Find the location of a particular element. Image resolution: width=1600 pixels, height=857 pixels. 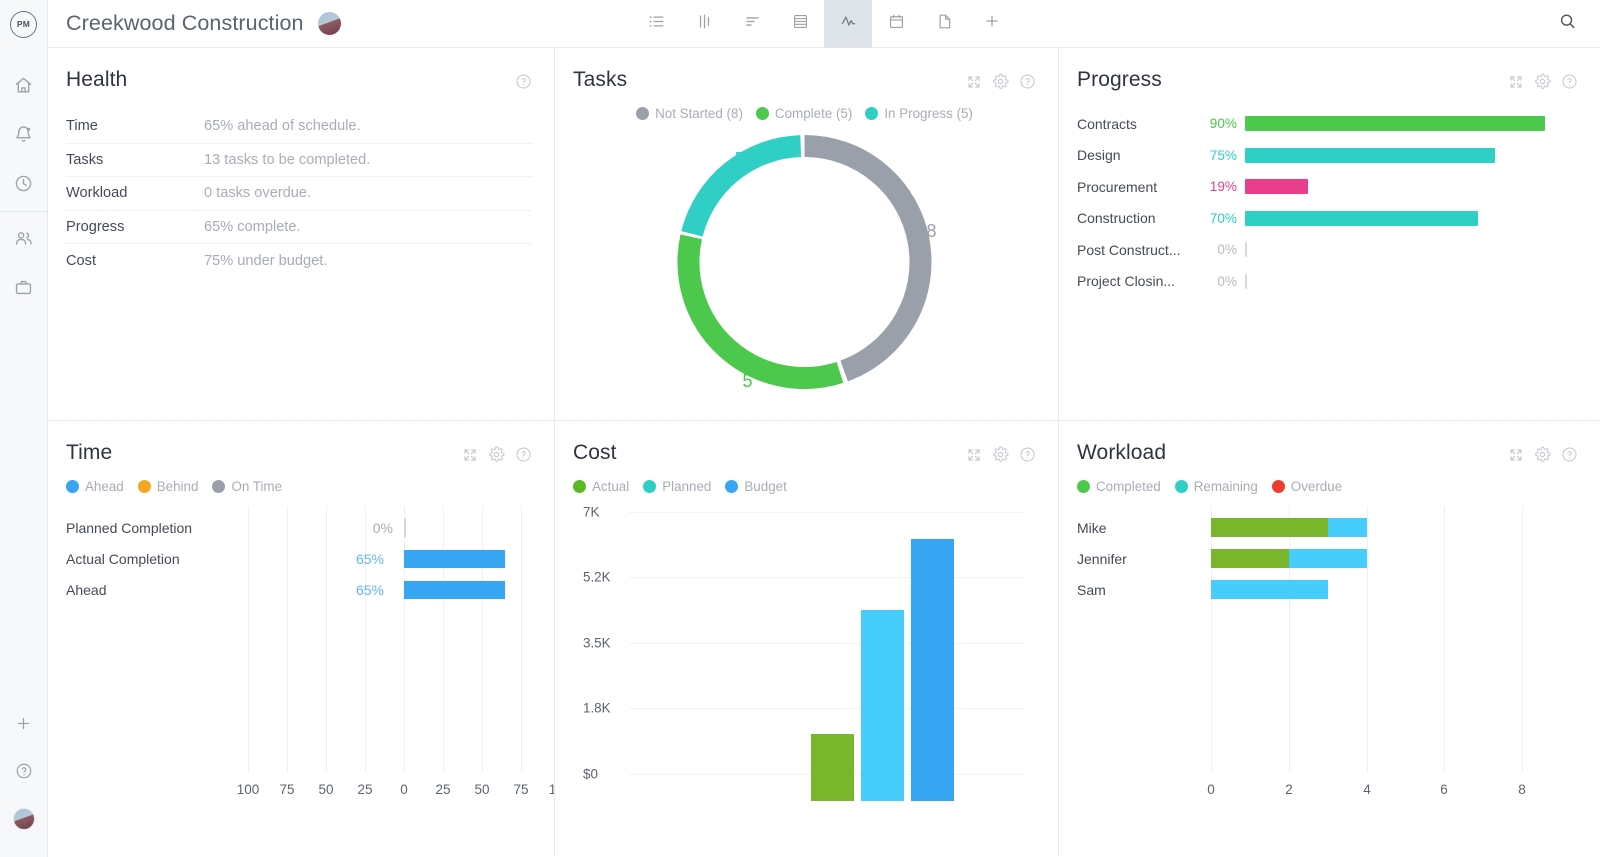

legend-item: Ahead is located at coordinates (95, 486).